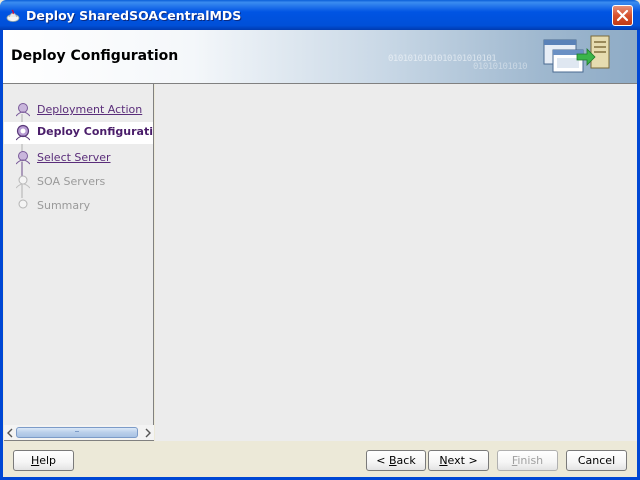  I want to click on next-mnemonic: N, so click(443, 460).